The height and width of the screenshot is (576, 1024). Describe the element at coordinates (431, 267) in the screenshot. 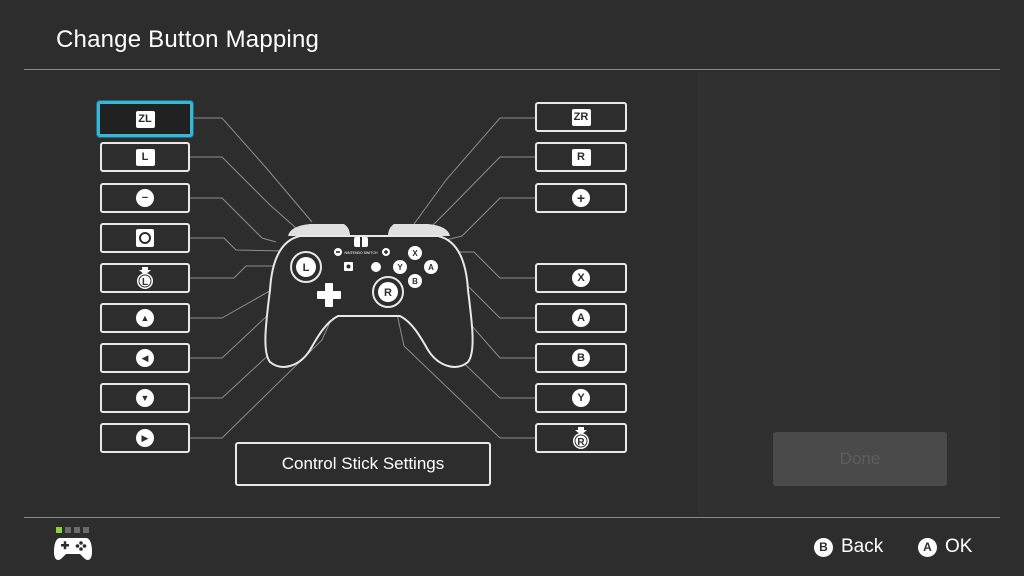

I see `a-button-label: A` at that location.